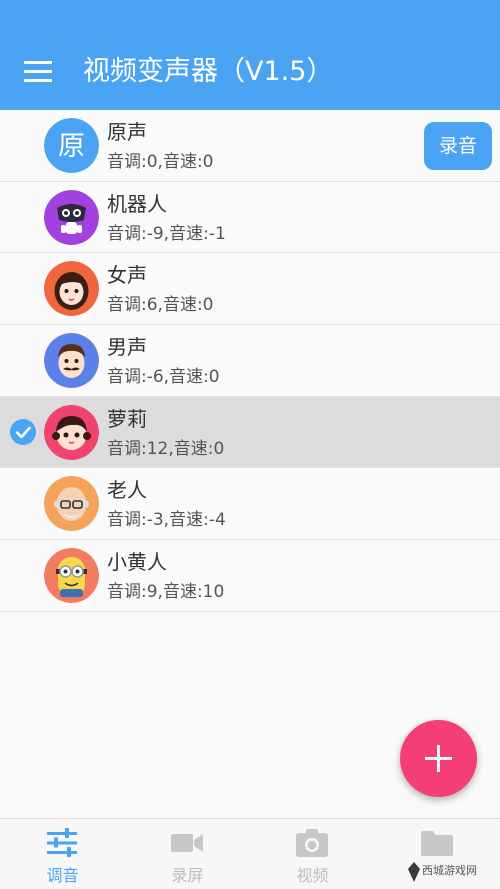 This screenshot has height=889, width=500. I want to click on menu-icon, so click(39, 72).